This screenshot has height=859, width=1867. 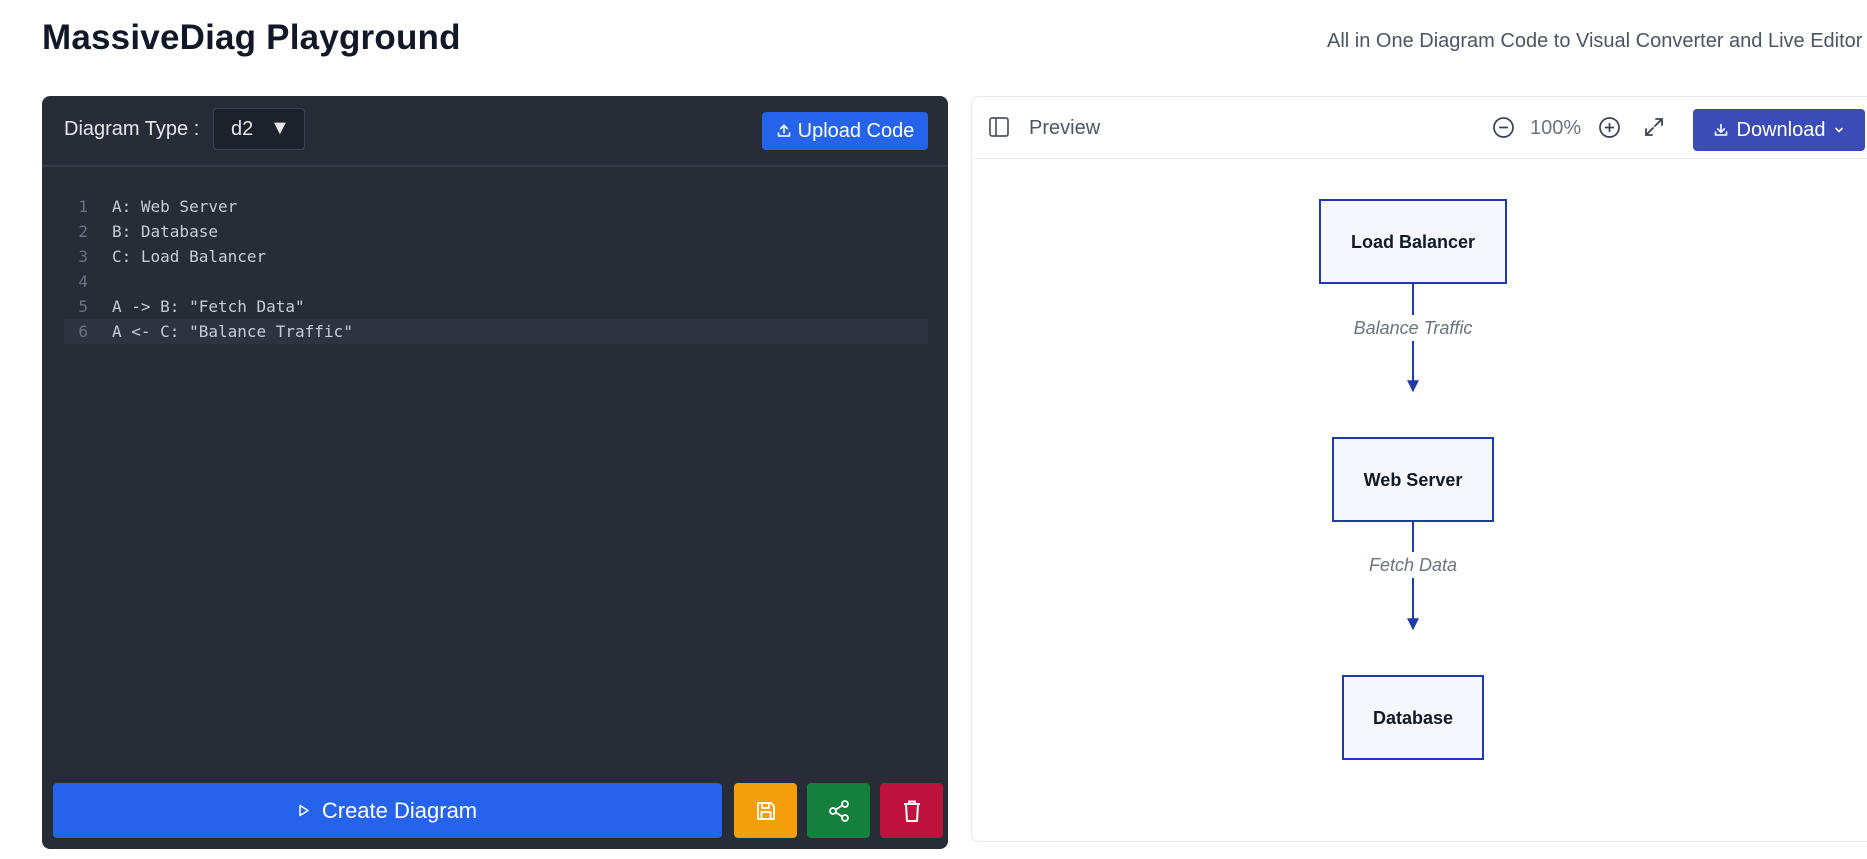 I want to click on upload-icon, so click(x=783, y=130).